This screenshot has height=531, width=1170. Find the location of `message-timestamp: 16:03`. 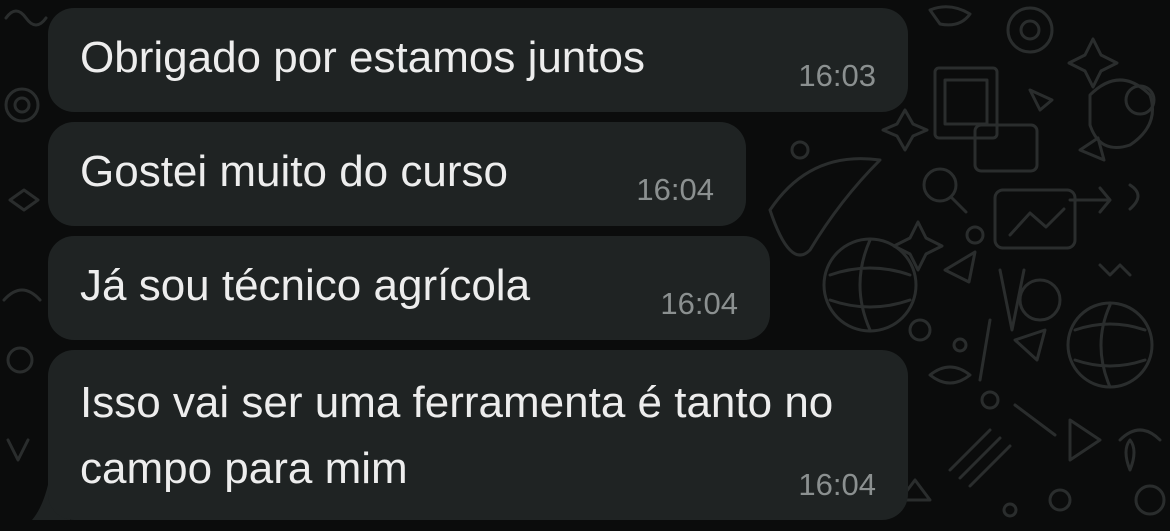

message-timestamp: 16:03 is located at coordinates (837, 75).